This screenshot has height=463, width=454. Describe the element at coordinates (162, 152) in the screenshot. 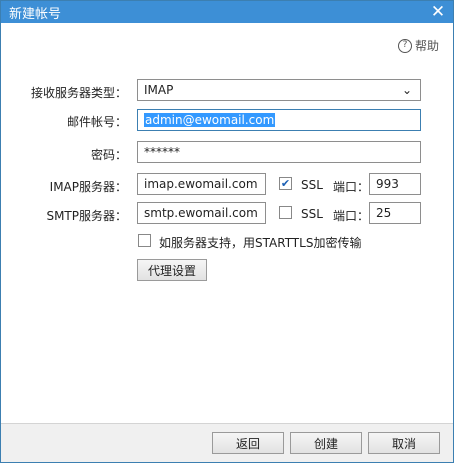

I see `password-value: ******` at that location.